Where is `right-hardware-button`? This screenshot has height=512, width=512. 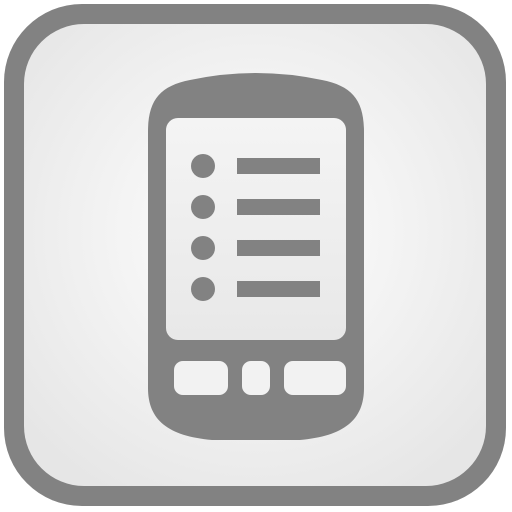 right-hardware-button is located at coordinates (315, 378).